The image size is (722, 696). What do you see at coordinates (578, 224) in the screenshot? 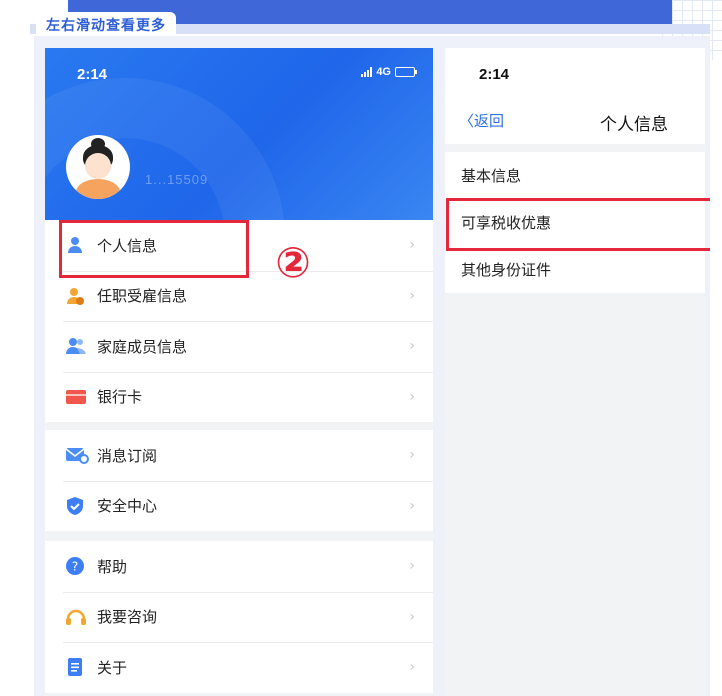
I see `highlight-box-tax-benefits` at bounding box center [578, 224].